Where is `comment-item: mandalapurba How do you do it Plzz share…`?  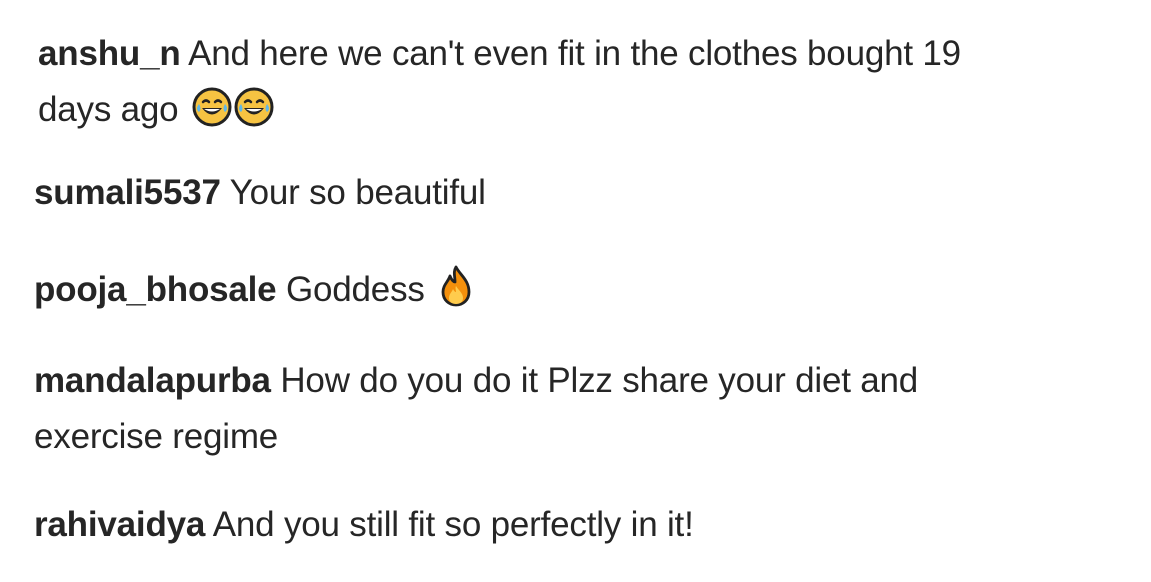
comment-item: mandalapurba How do you do it Plzz share… is located at coordinates (476, 409).